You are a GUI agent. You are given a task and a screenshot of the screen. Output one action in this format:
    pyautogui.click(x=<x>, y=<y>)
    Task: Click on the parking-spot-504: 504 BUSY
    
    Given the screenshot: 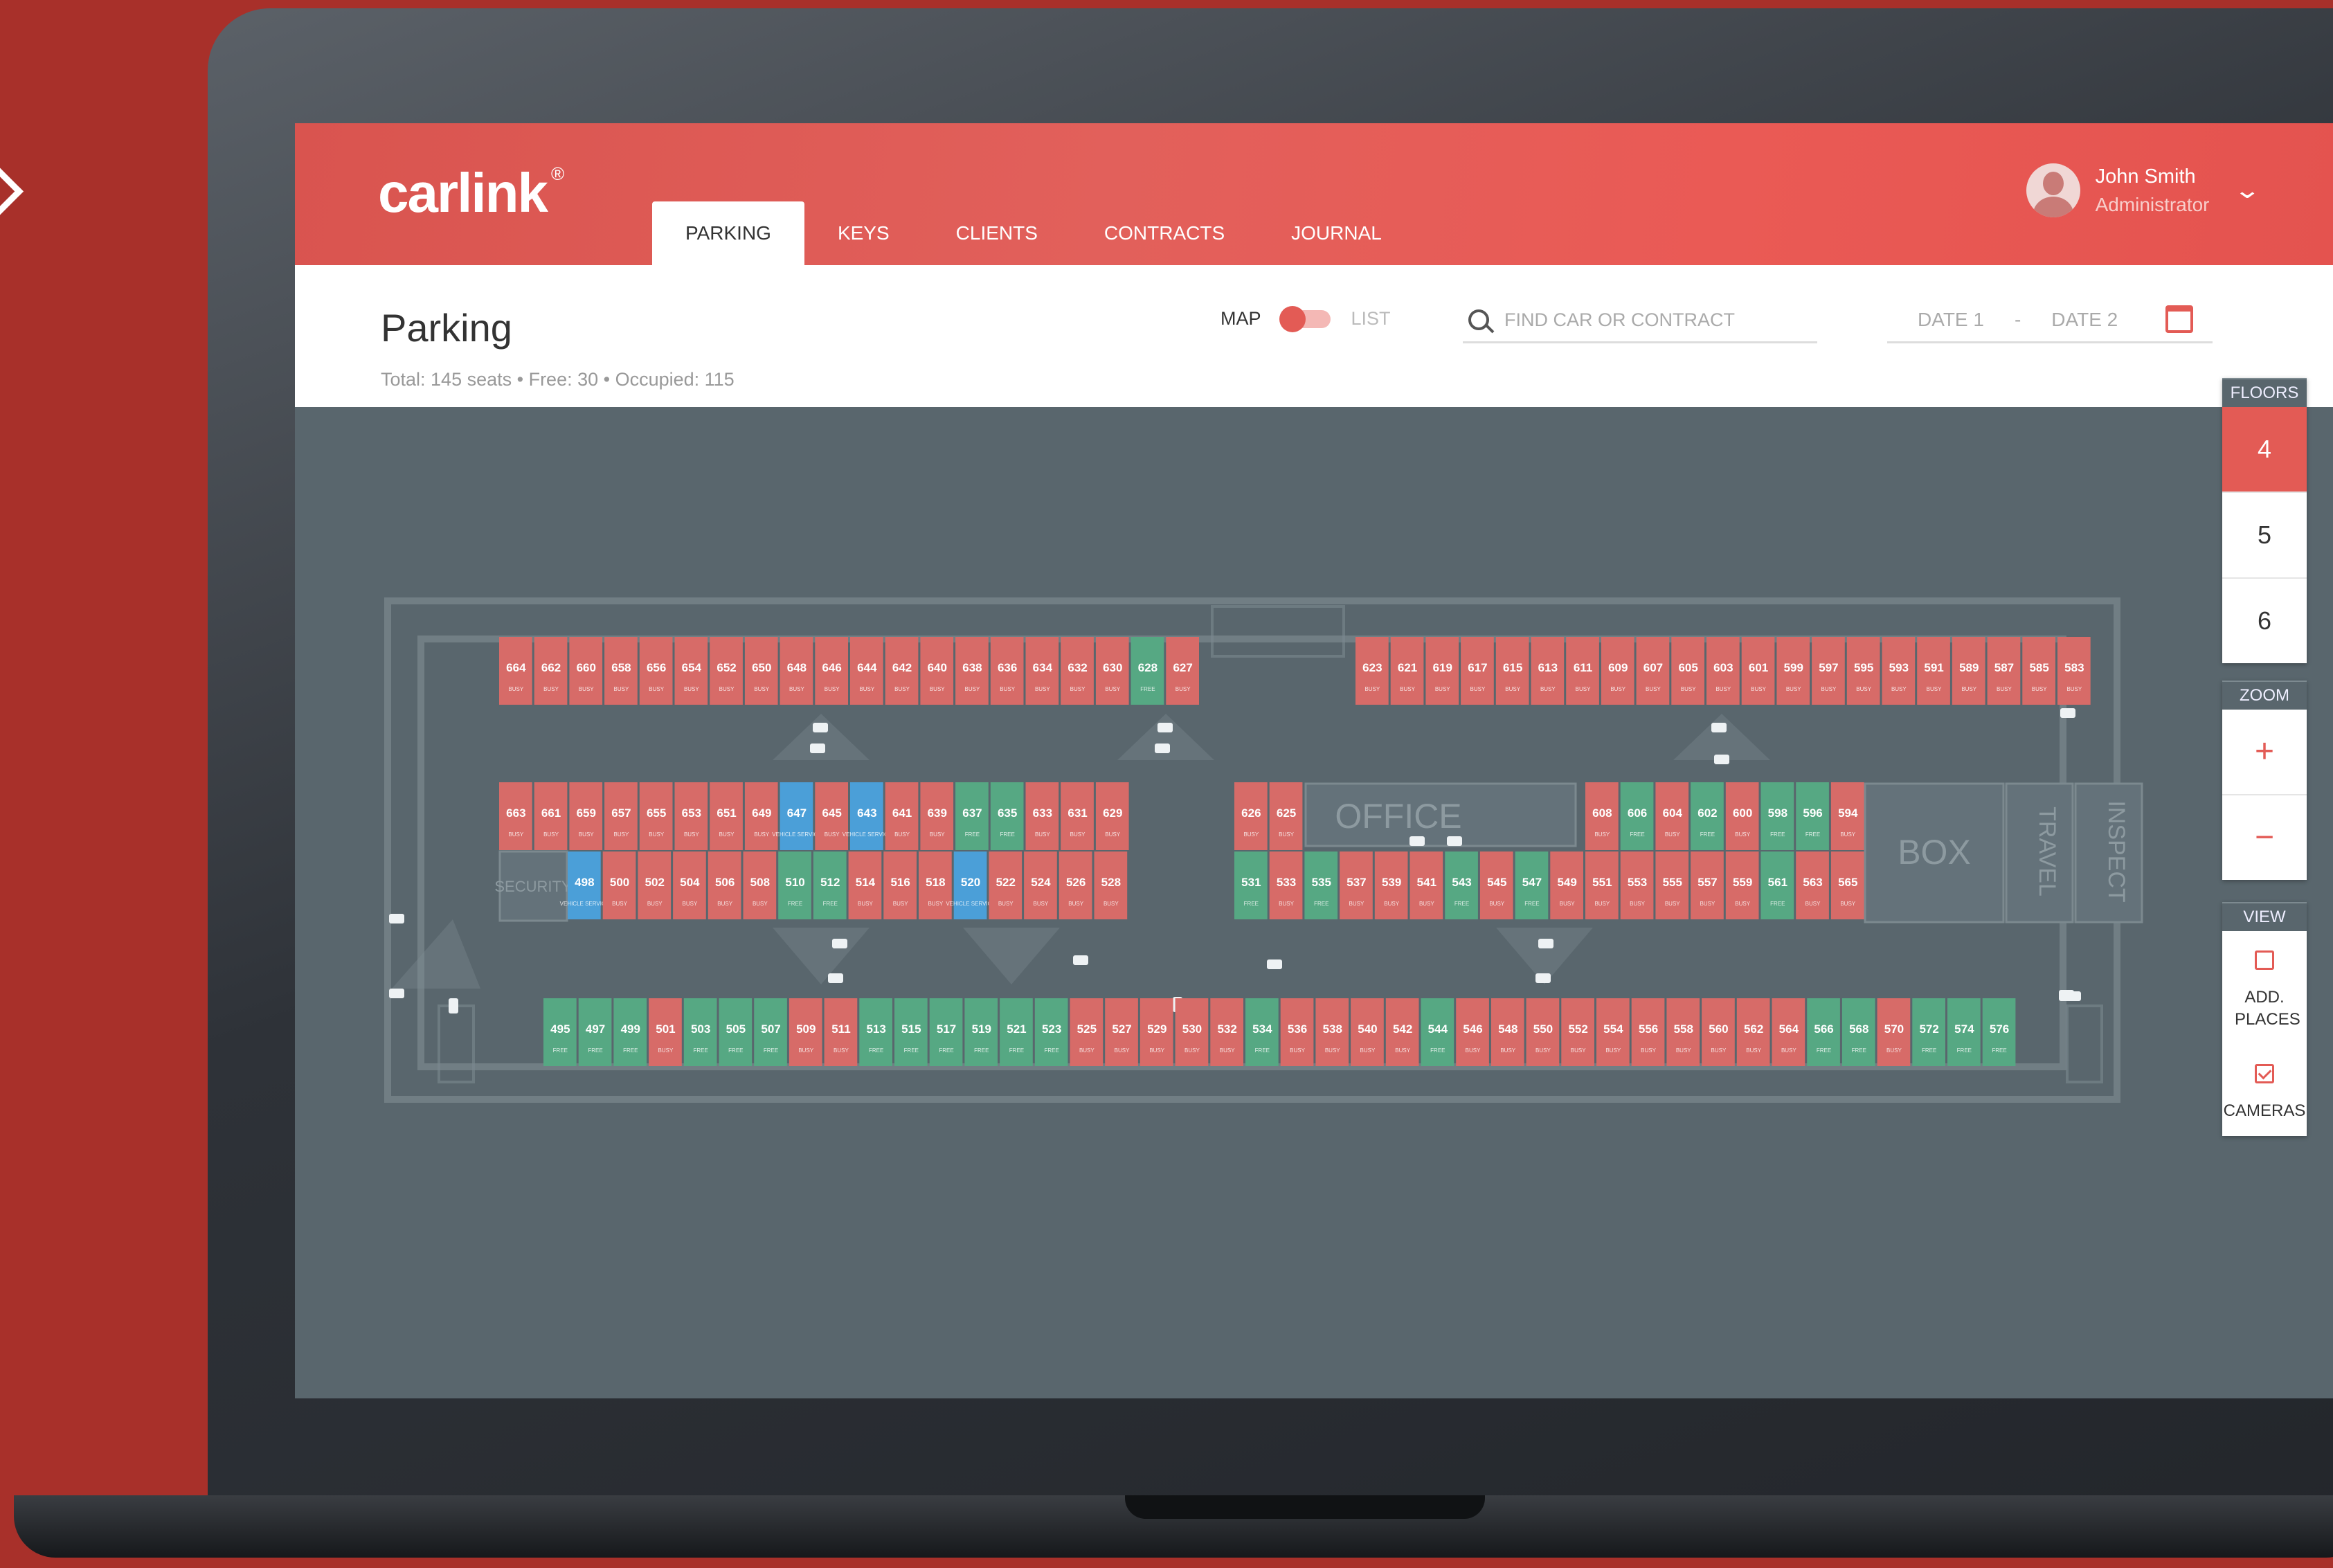 What is the action you would take?
    pyautogui.click(x=689, y=885)
    